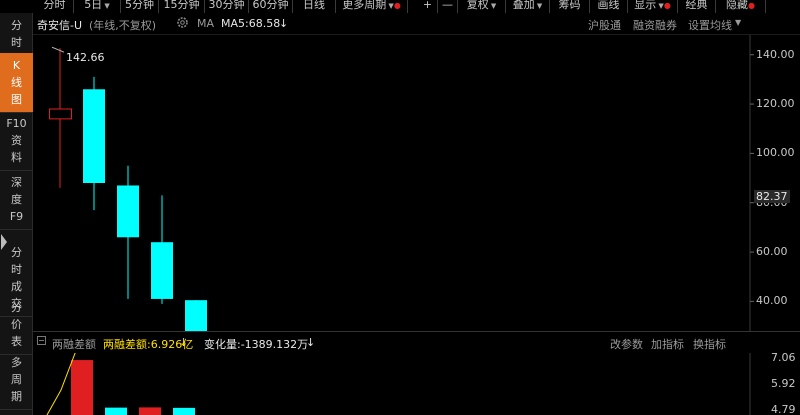 The height and width of the screenshot is (415, 800). What do you see at coordinates (697, 6) in the screenshot?
I see `toolbar-item-15: 经典` at bounding box center [697, 6].